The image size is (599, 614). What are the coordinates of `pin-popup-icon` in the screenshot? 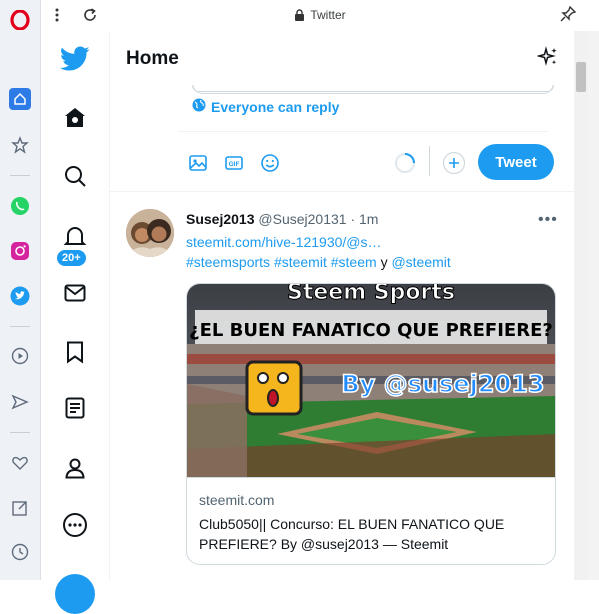 It's located at (568, 16).